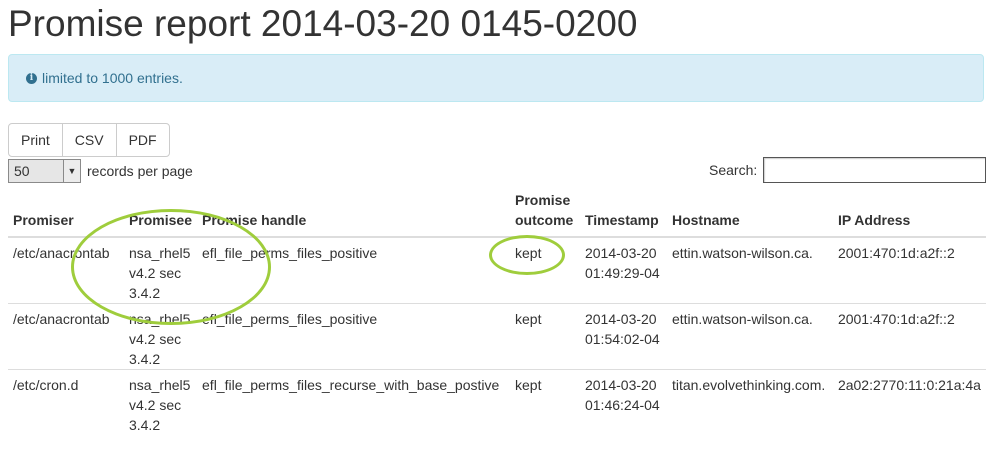 This screenshot has width=986, height=451. I want to click on records-per-page-control: 50 ▼ records per page, so click(100, 171).